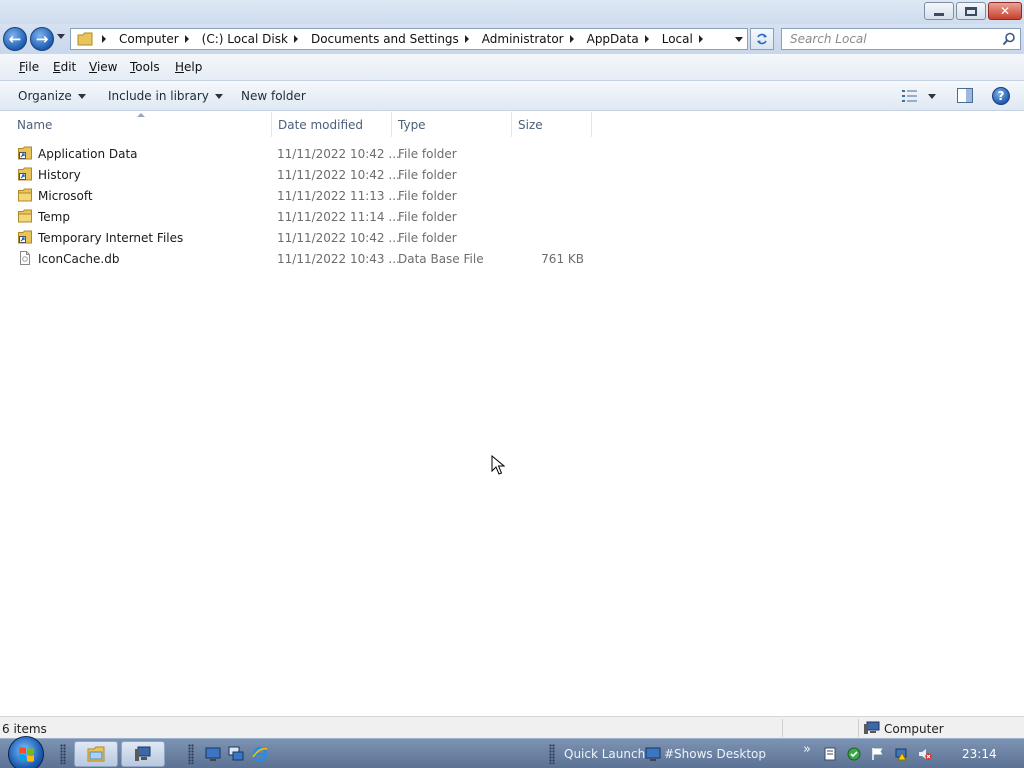  I want to click on file-type: Data Base File, so click(441, 259).